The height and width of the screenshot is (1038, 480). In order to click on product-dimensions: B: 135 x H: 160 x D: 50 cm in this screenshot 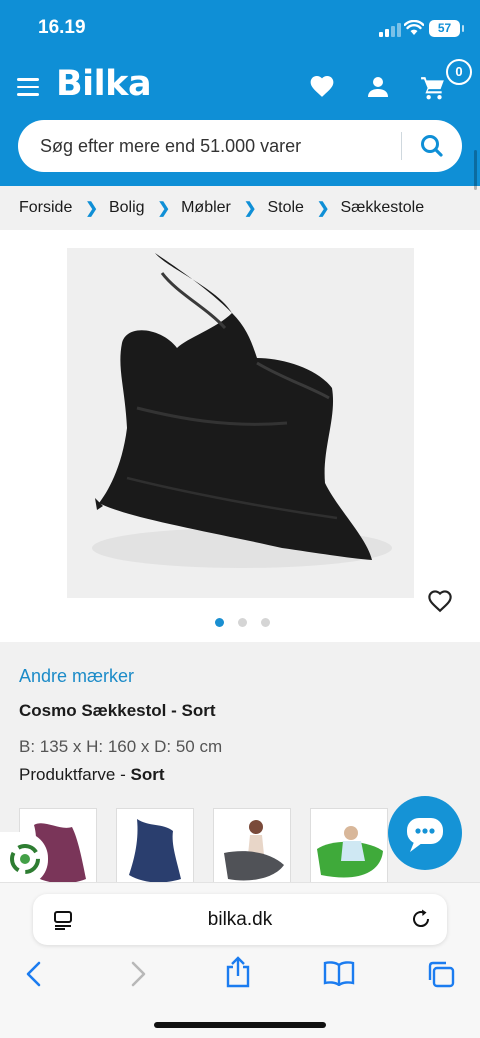, I will do `click(121, 746)`.